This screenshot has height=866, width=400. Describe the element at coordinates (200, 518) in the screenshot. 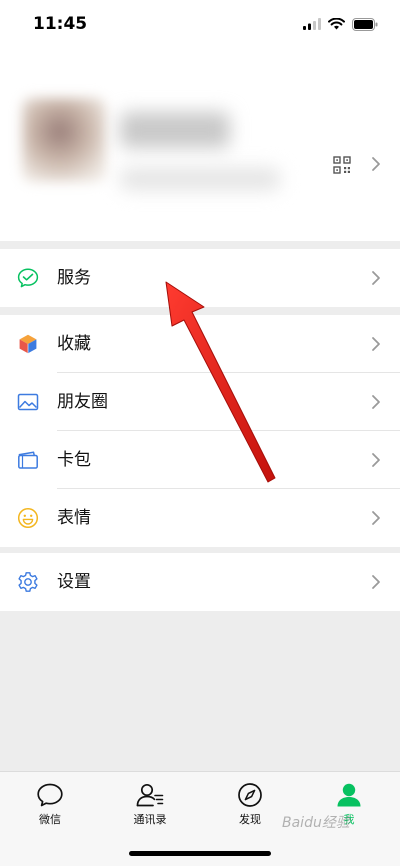

I see `menu-item-stickers: 表情` at that location.